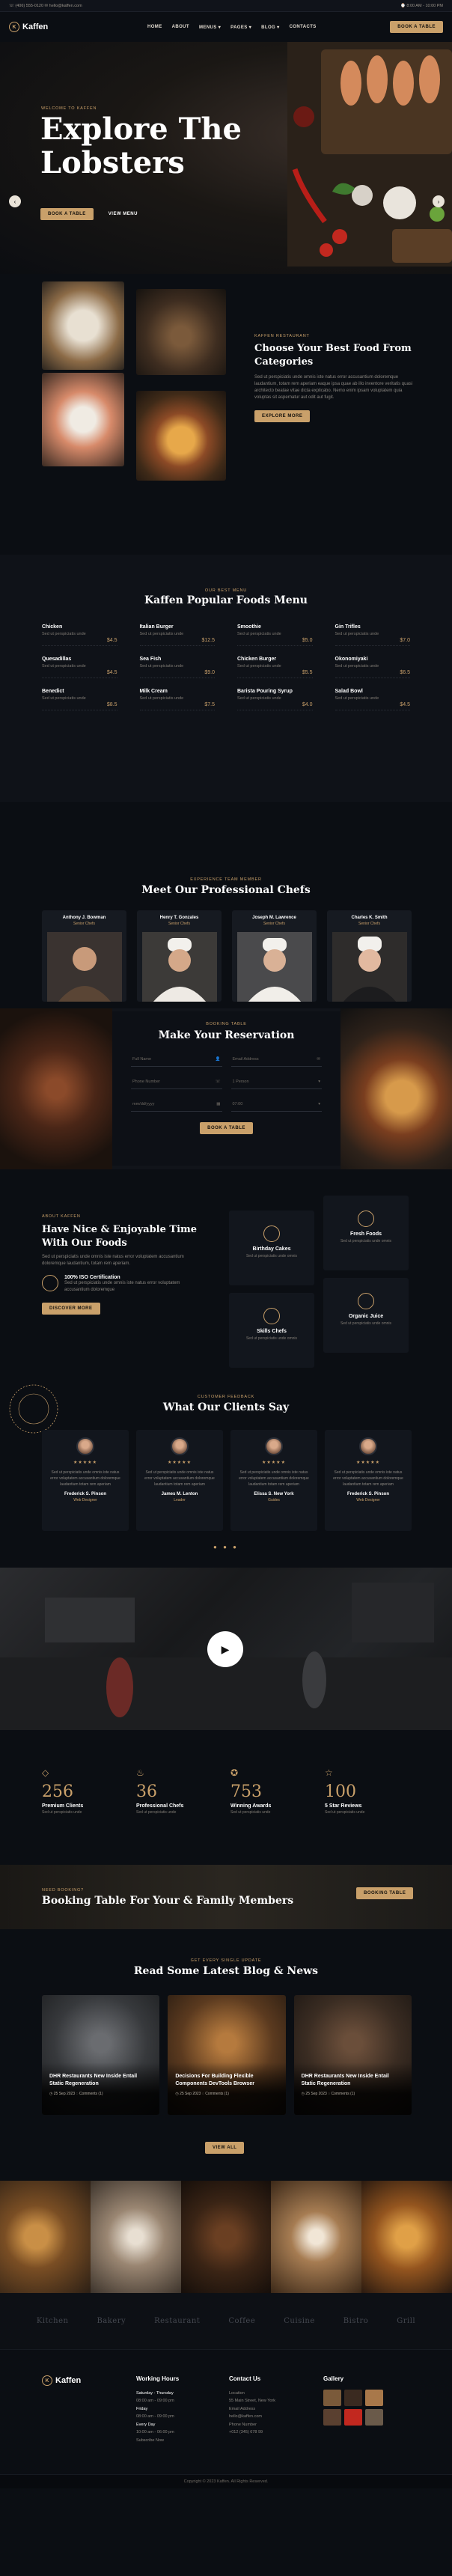 The width and height of the screenshot is (452, 2576). What do you see at coordinates (226, 600) in the screenshot?
I see `menu-title: Kaffen Popular Foods Menu` at bounding box center [226, 600].